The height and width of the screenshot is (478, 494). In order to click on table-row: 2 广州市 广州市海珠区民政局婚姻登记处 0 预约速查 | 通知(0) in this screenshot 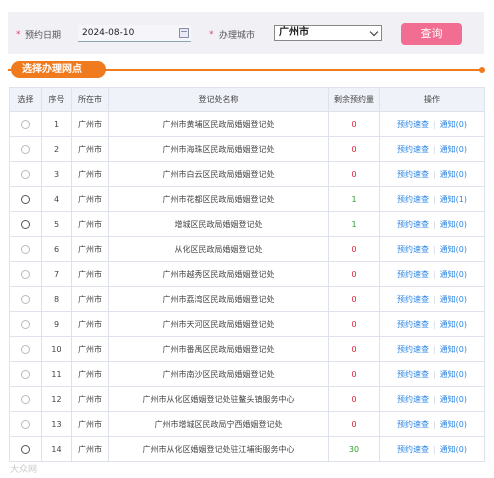, I will do `click(247, 149)`.